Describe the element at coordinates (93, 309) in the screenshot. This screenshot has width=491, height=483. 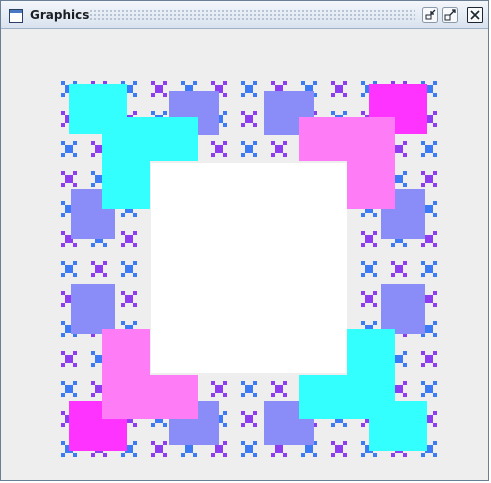
I see `fractal-block` at that location.